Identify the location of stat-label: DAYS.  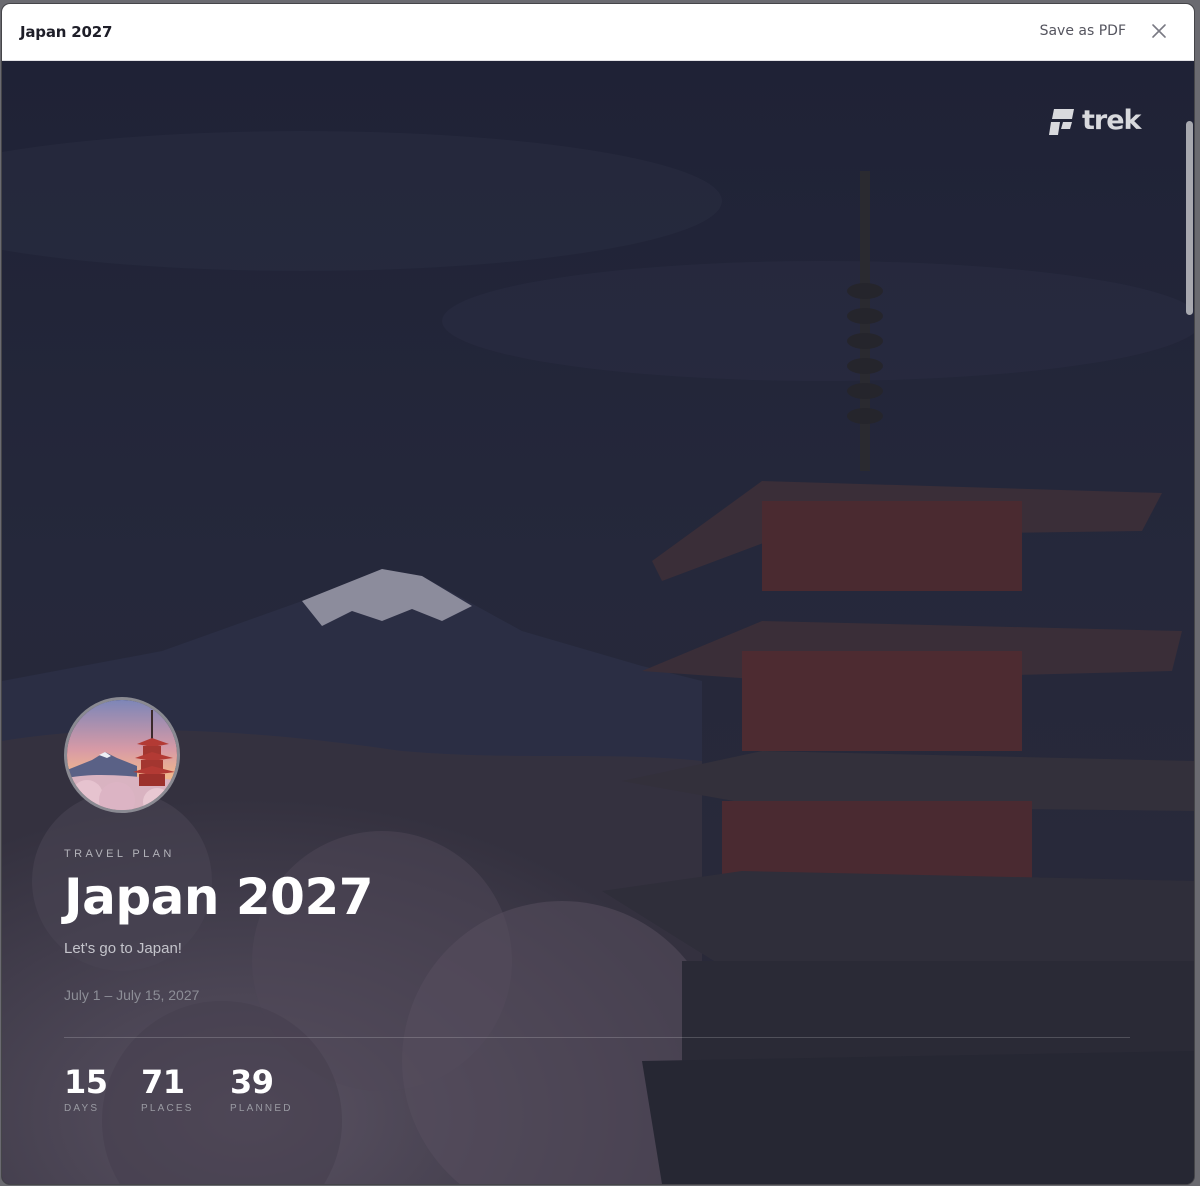
(82, 1108).